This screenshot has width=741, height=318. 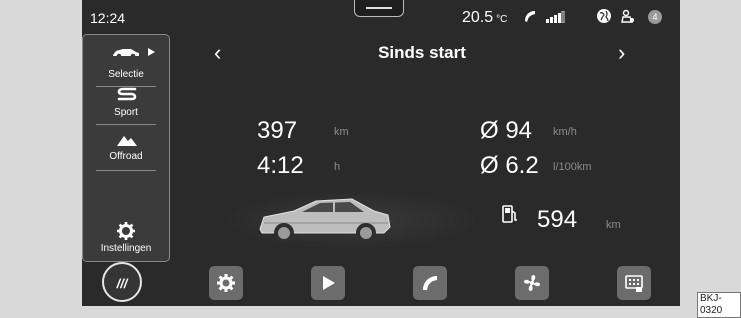 I want to click on bottom-dock: ///, so click(x=381, y=284).